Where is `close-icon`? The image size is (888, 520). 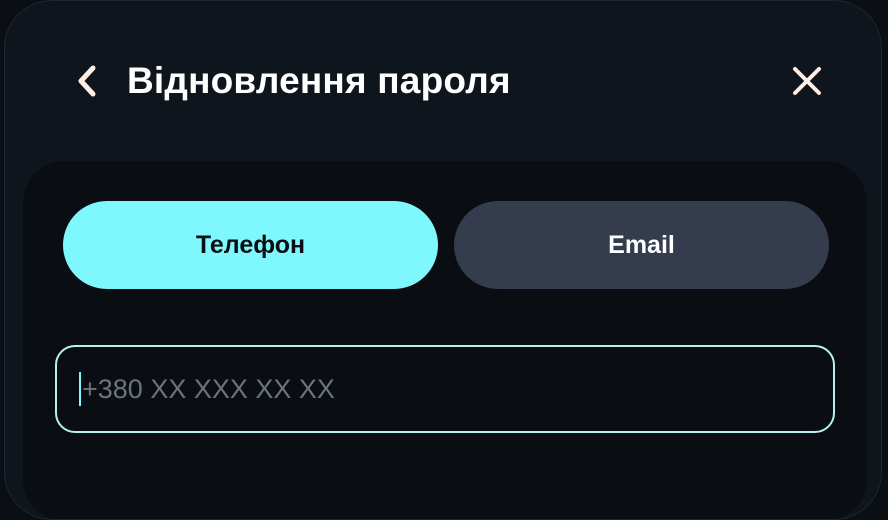 close-icon is located at coordinates (807, 81).